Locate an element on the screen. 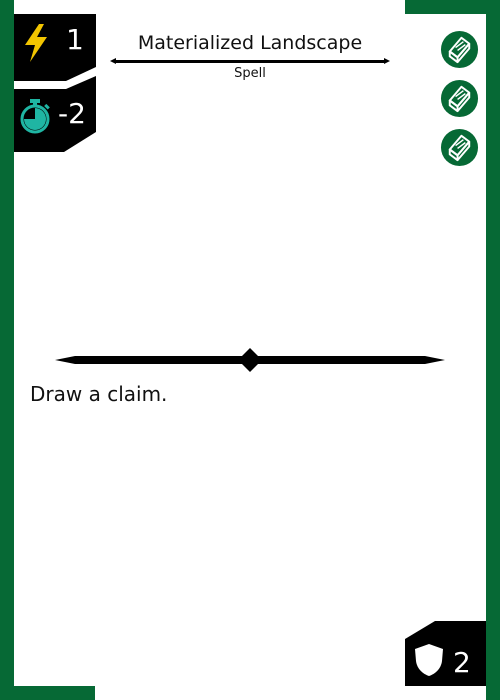 The height and width of the screenshot is (700, 500). card-type-line: Spell is located at coordinates (250, 73).